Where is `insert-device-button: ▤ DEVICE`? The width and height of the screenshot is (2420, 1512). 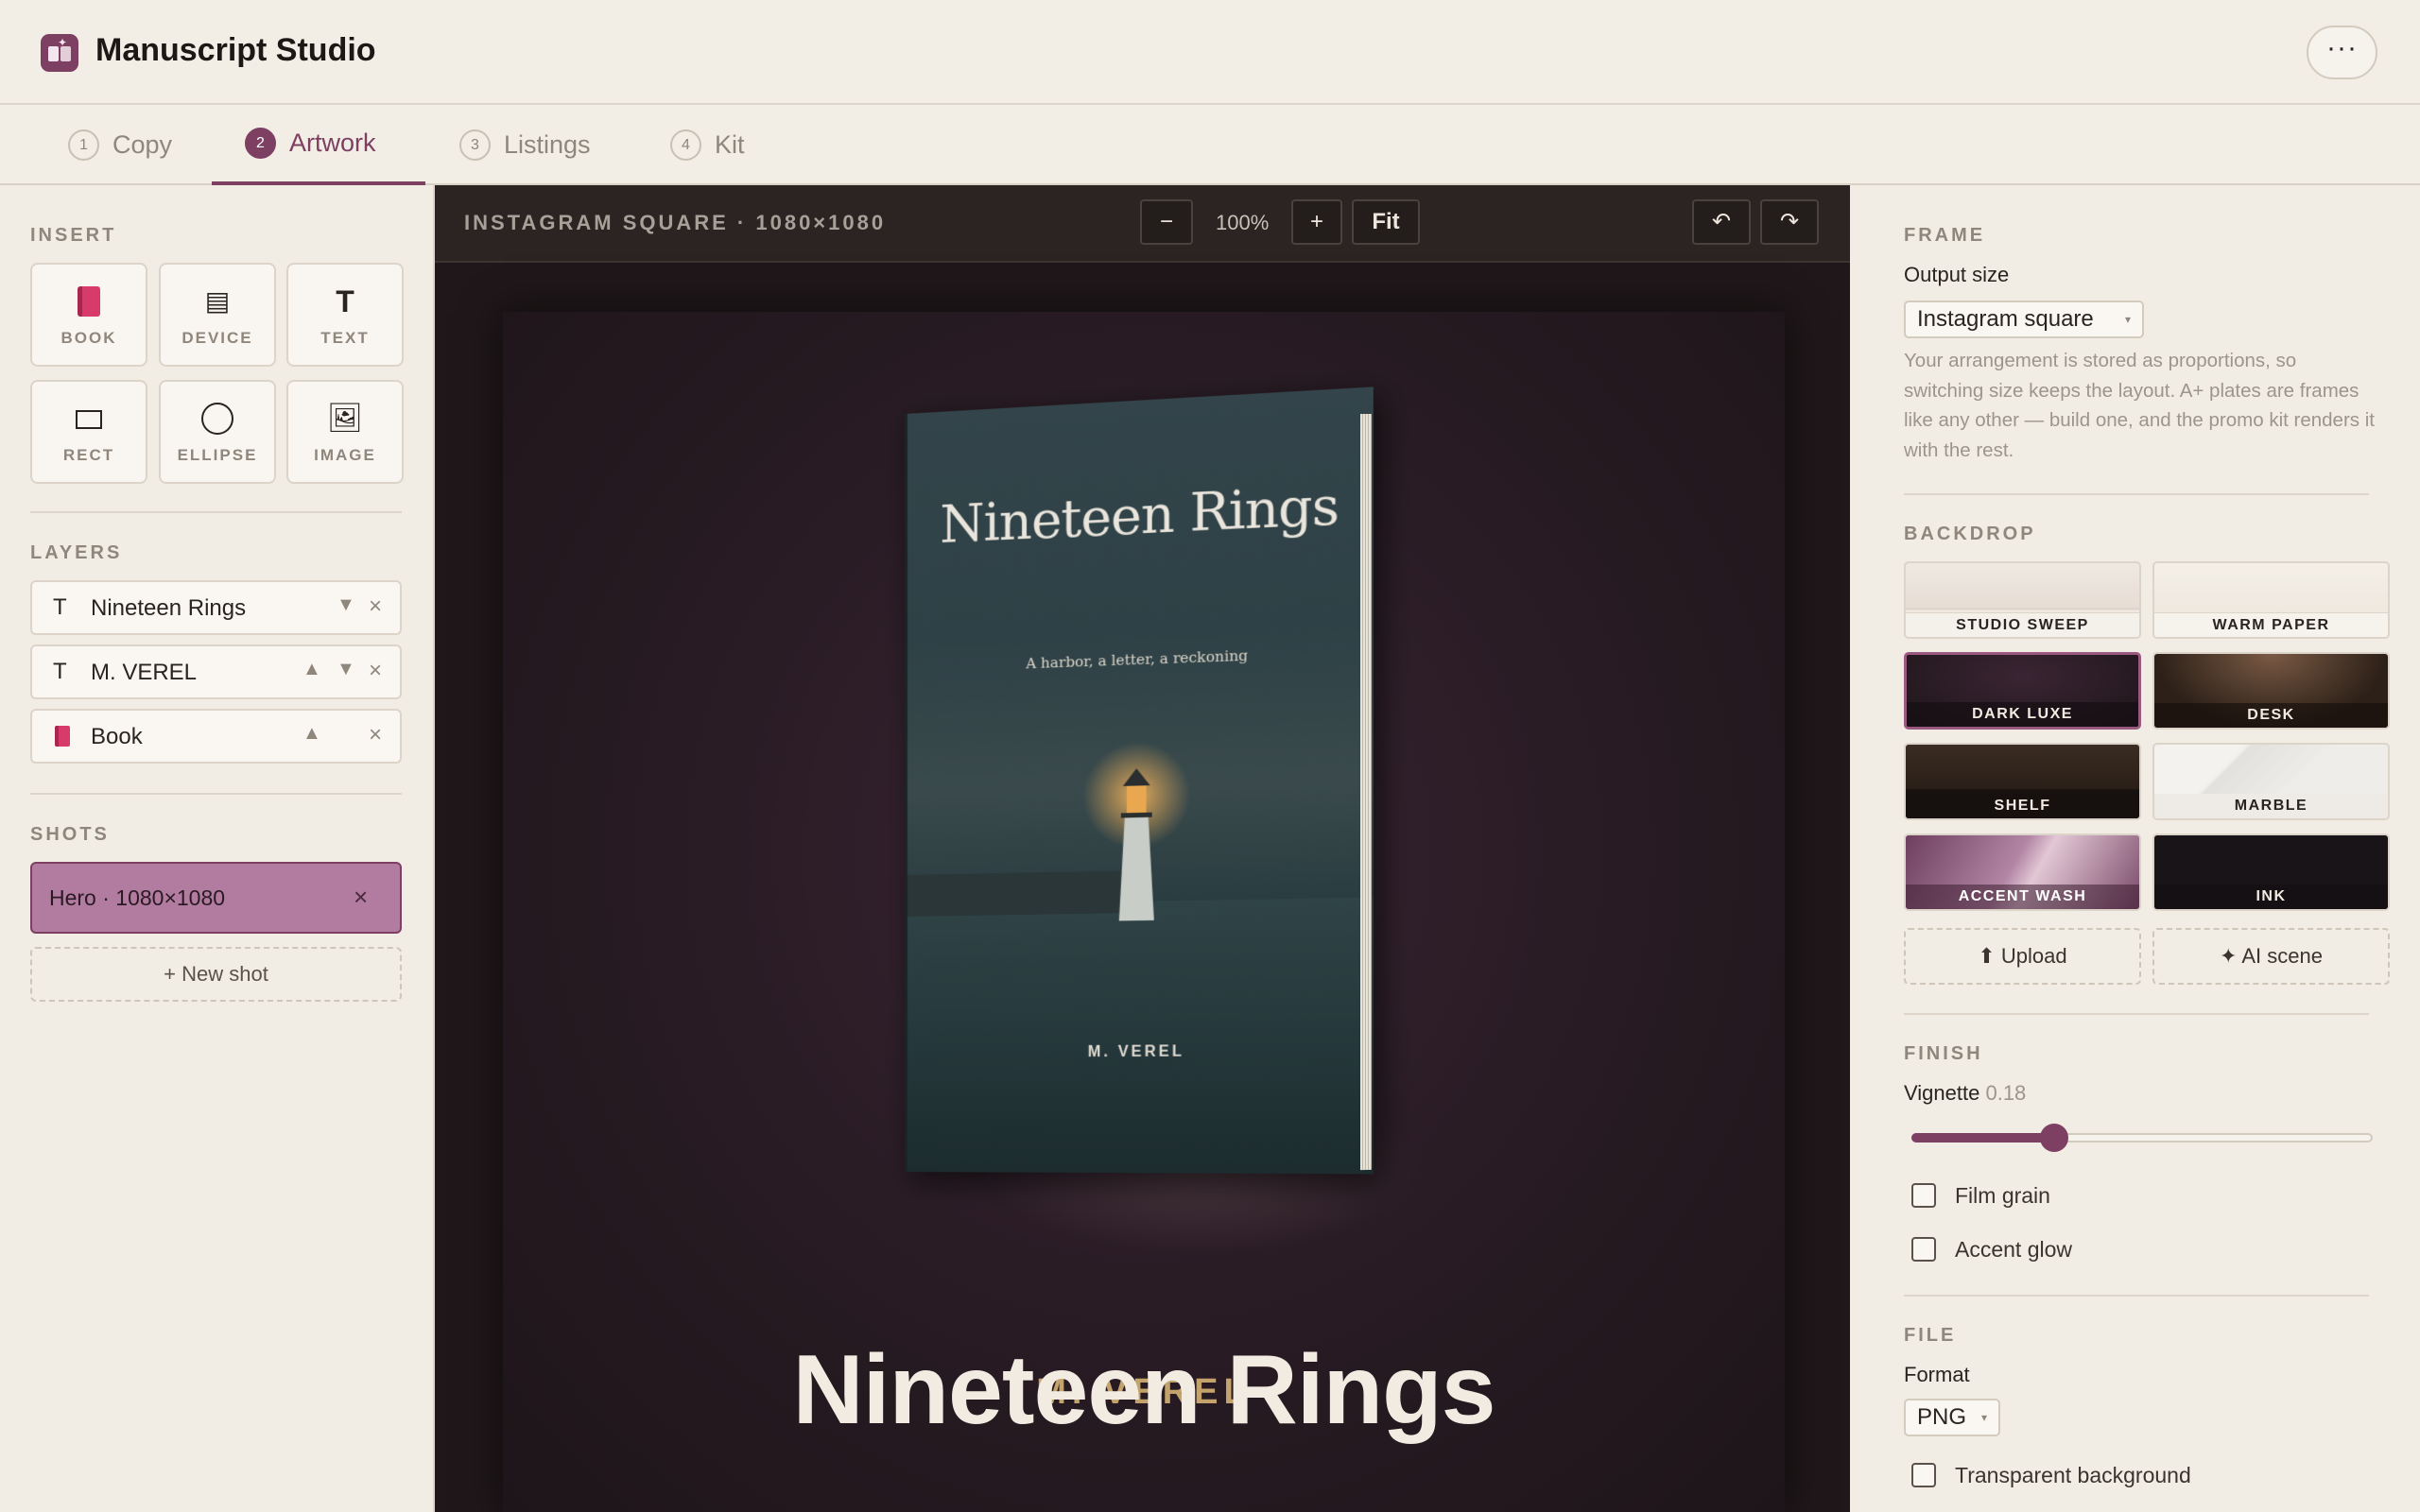 insert-device-button: ▤ DEVICE is located at coordinates (218, 315).